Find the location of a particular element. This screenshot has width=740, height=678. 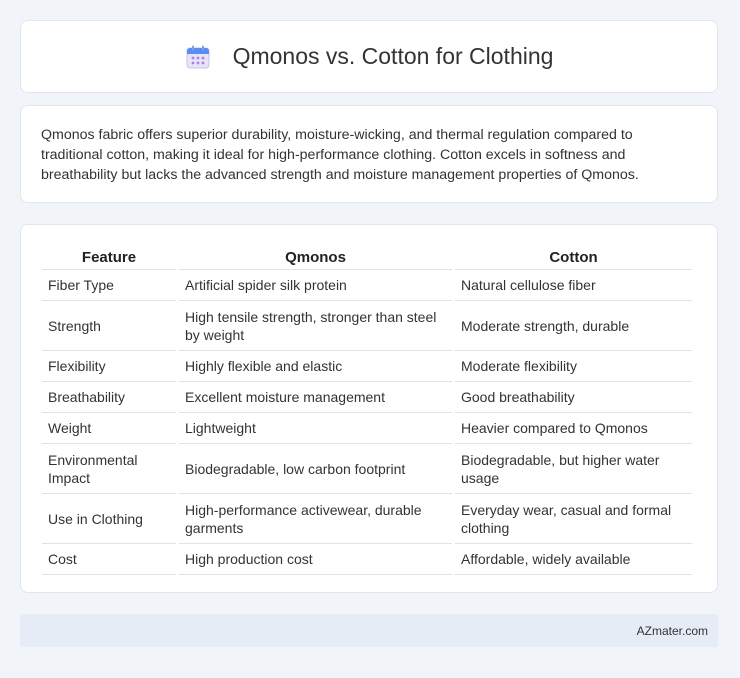

column-header-feature: Feature is located at coordinates (109, 257).